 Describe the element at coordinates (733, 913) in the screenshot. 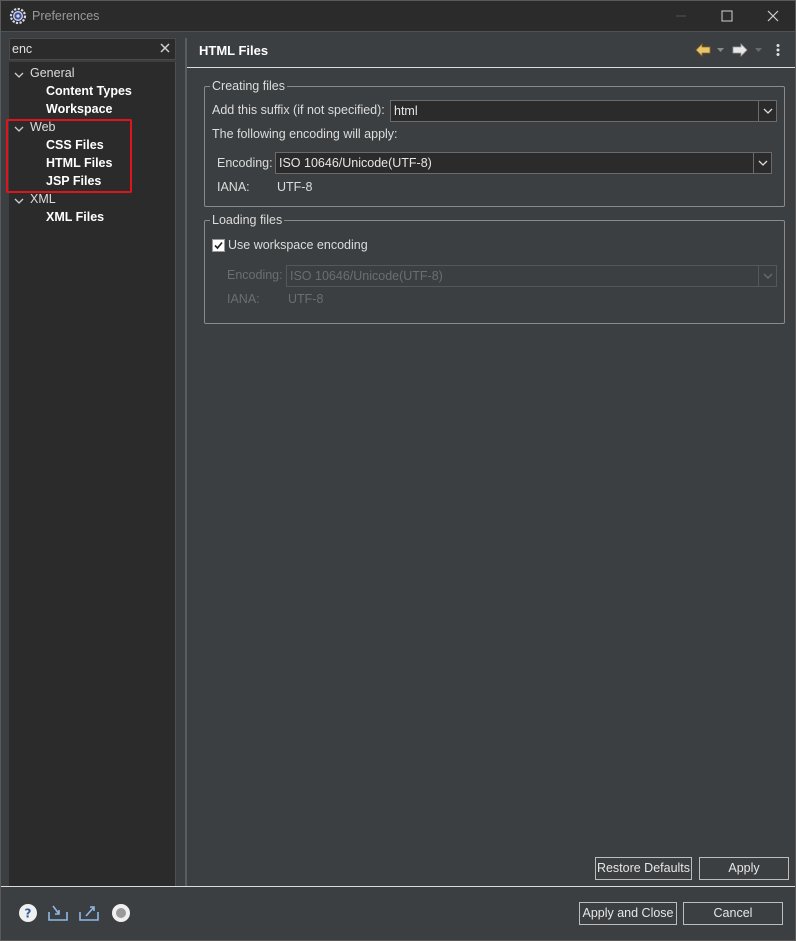

I see `cancel-button: Cancel` at that location.